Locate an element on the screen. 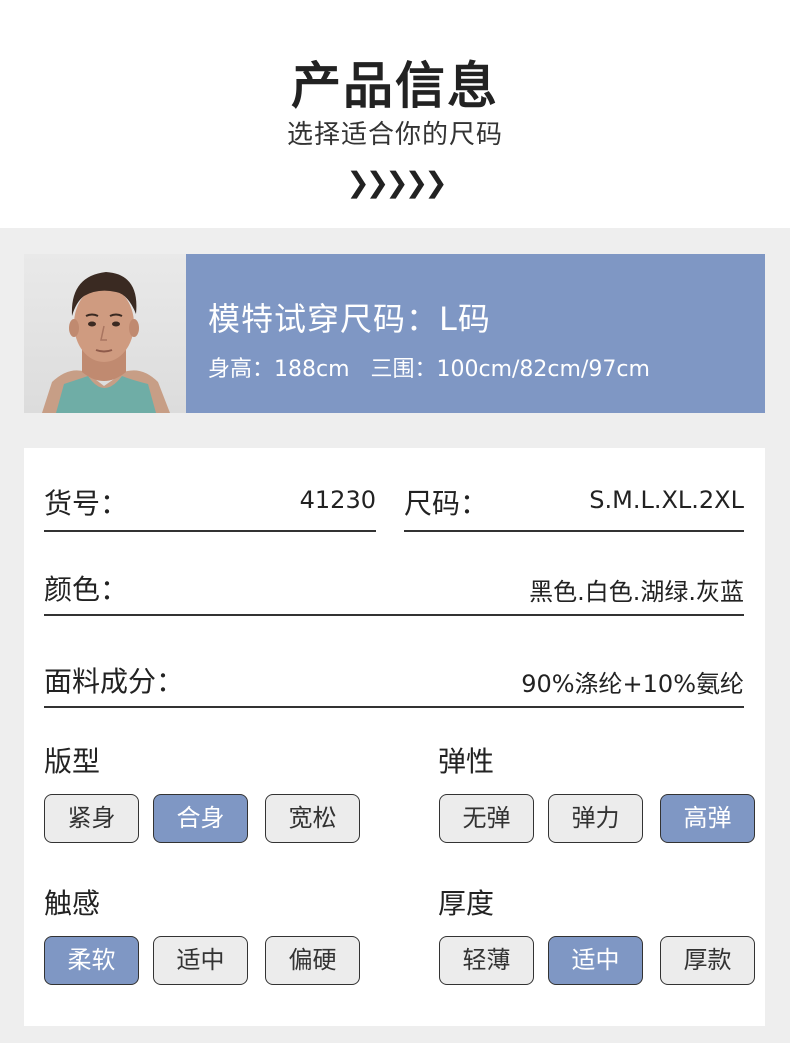 This screenshot has width=790, height=1043. elasticity-option: 弹力 is located at coordinates (595, 818).